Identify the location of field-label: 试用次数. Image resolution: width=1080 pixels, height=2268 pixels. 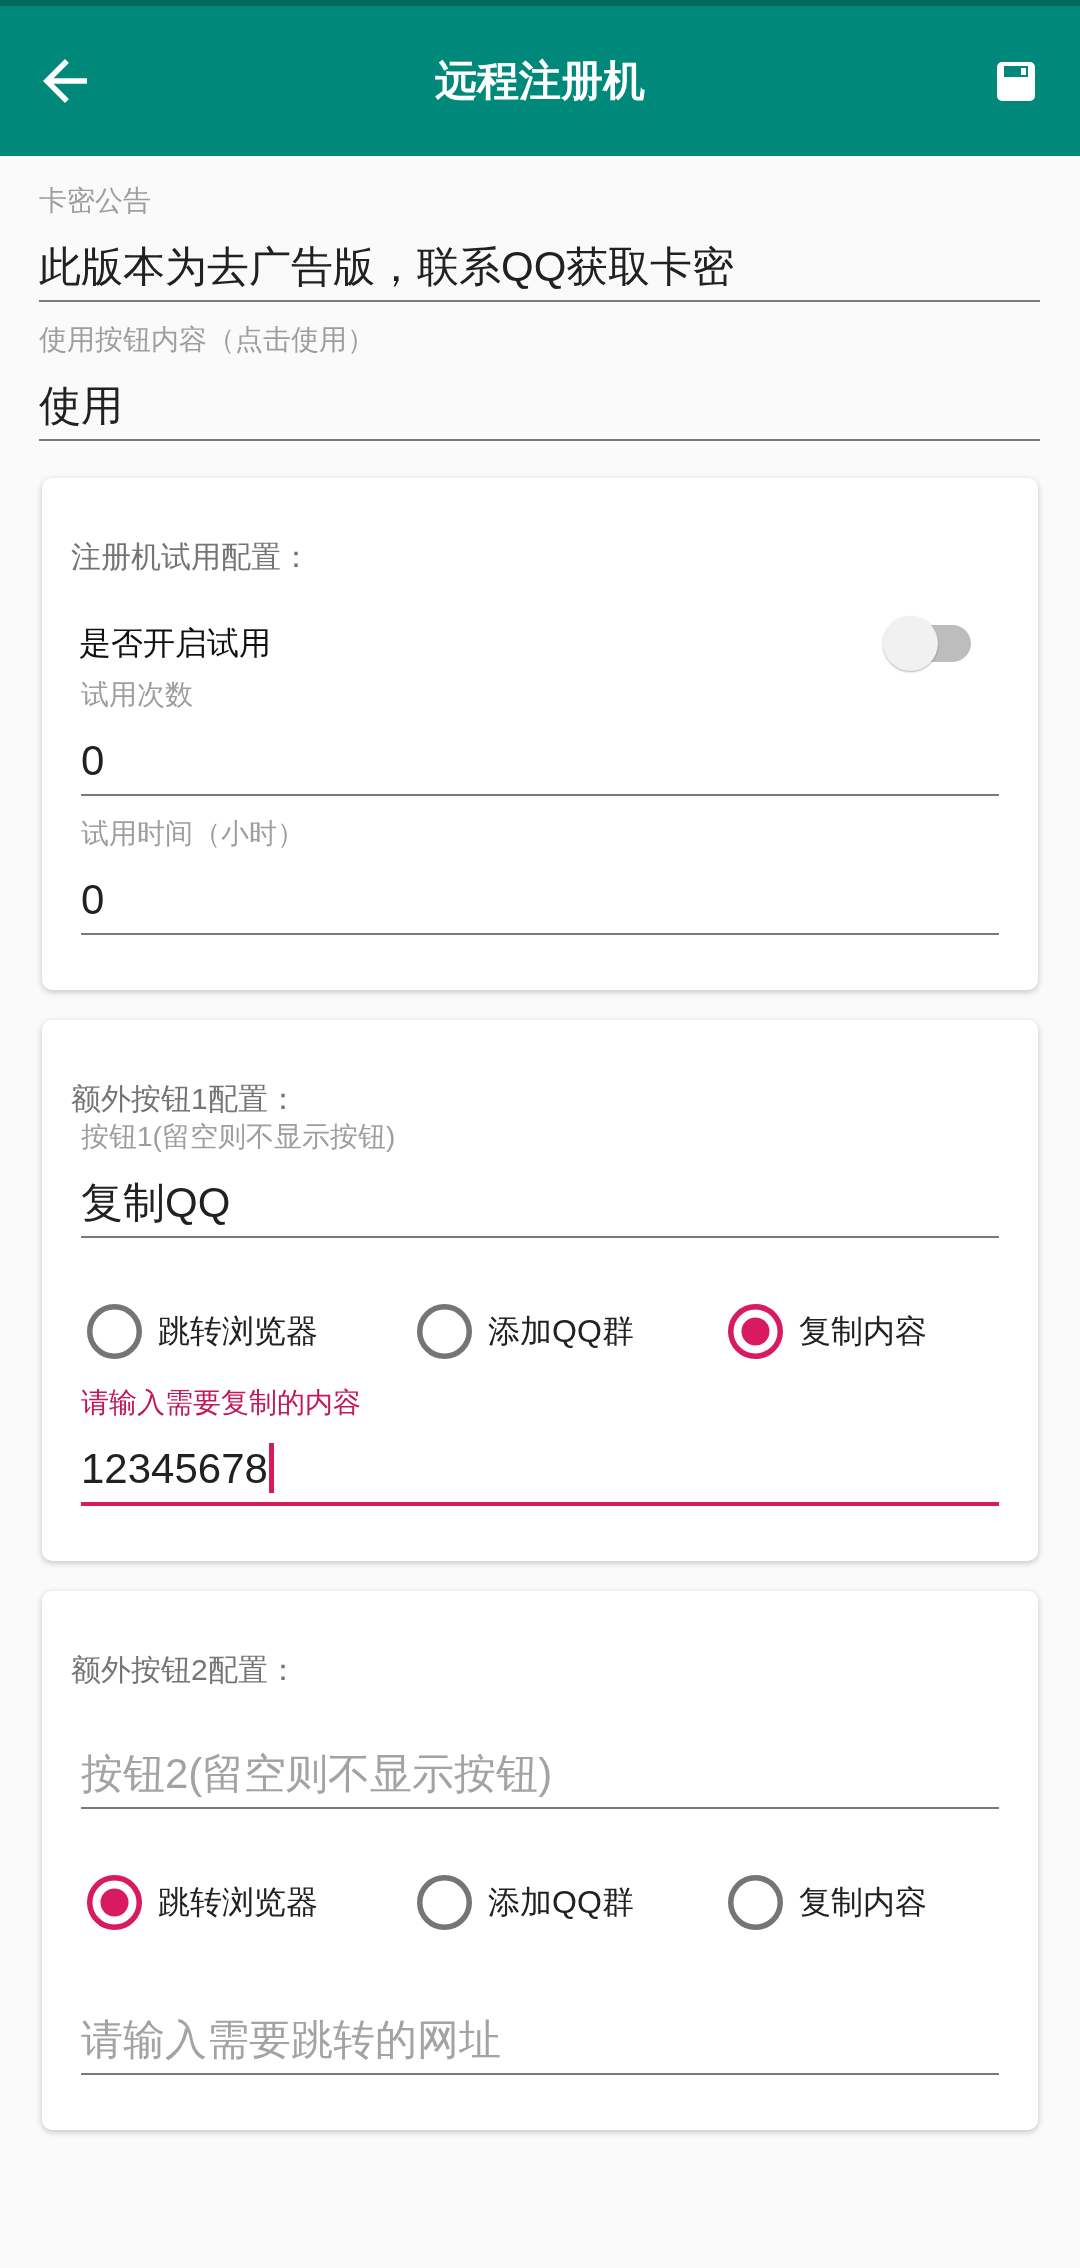
(137, 695).